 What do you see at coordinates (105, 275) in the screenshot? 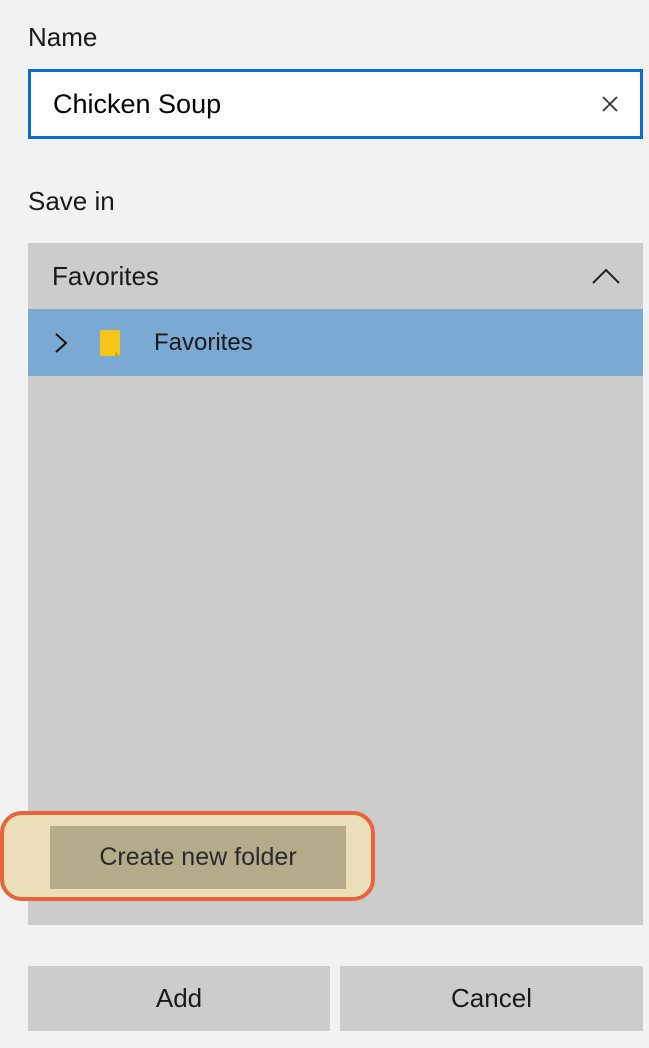
I see `panel-header-title: Favorites` at bounding box center [105, 275].